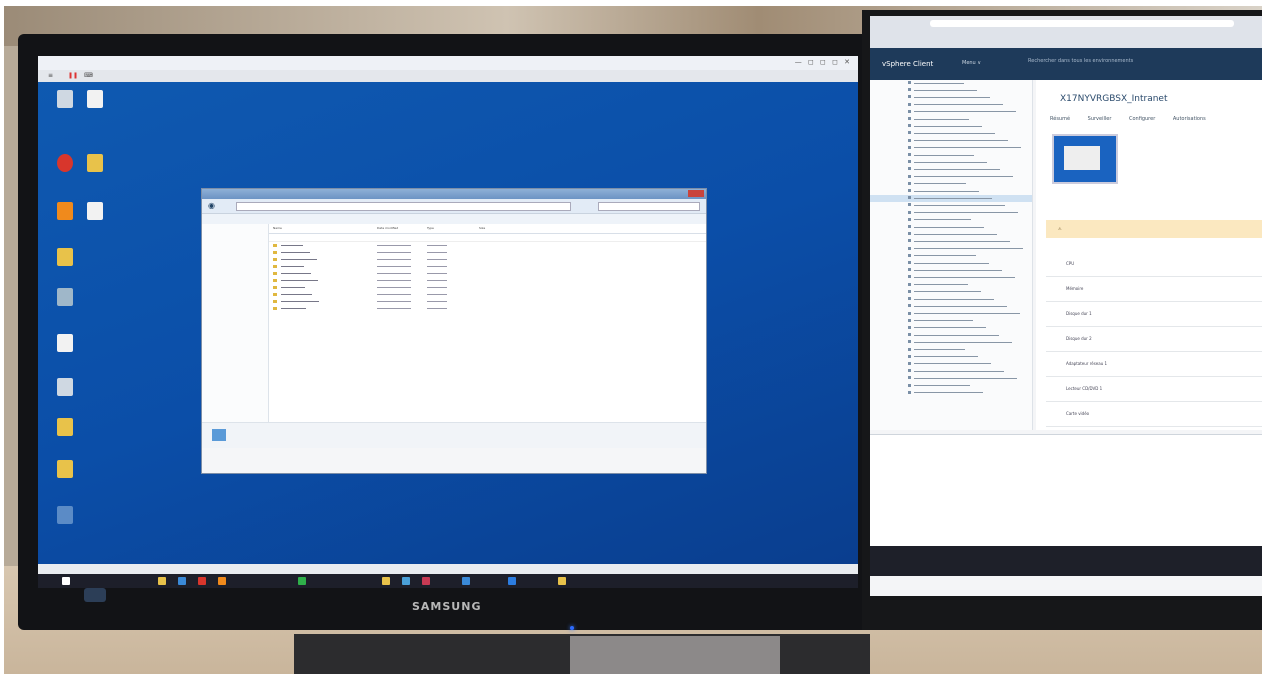 The height and width of the screenshot is (678, 1266). Describe the element at coordinates (430, 228) in the screenshot. I see `column-header-type: Type` at that location.